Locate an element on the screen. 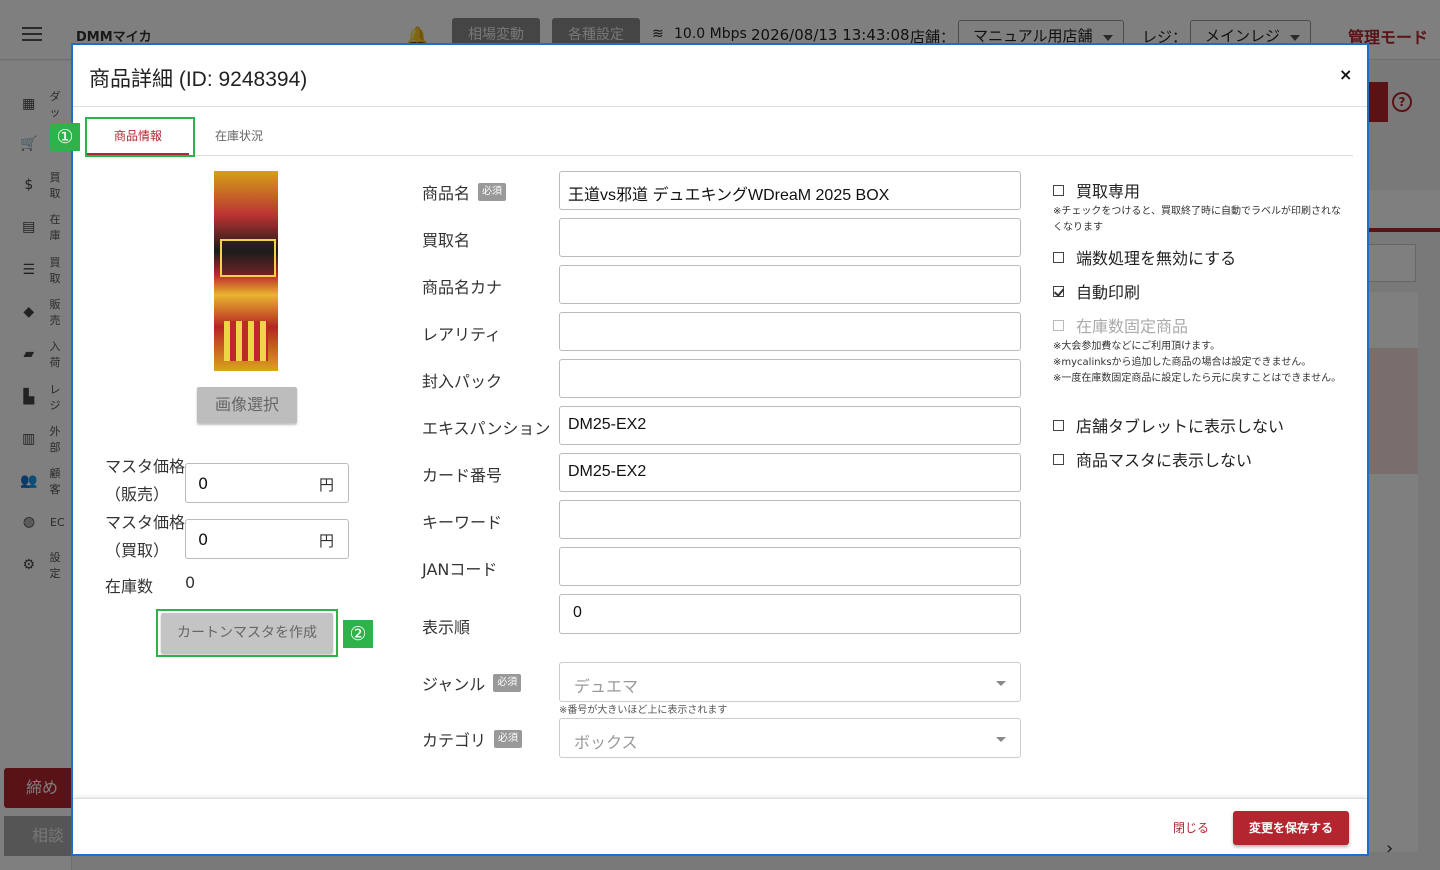  category-select: ボックス is located at coordinates (790, 738).